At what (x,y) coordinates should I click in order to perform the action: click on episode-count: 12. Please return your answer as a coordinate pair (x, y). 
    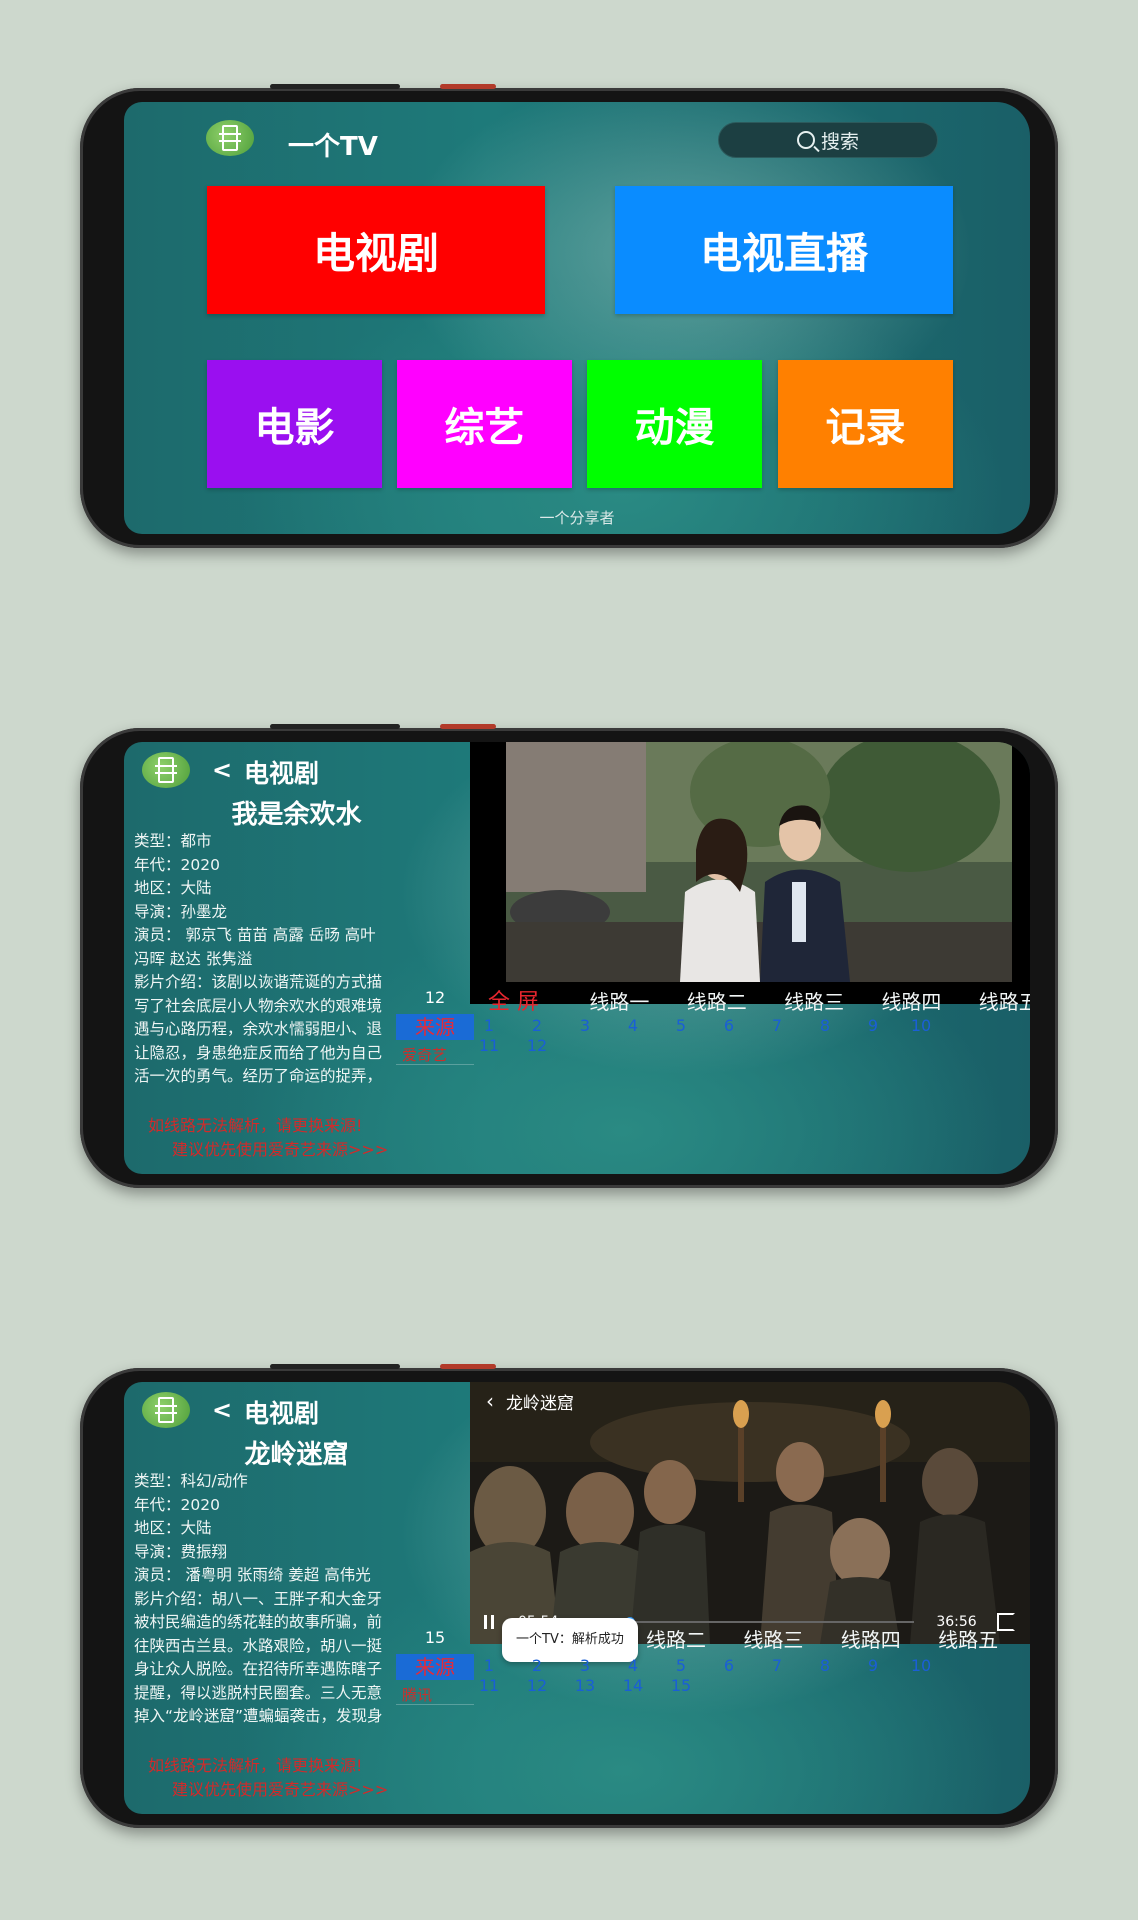
    Looking at the image, I should click on (435, 997).